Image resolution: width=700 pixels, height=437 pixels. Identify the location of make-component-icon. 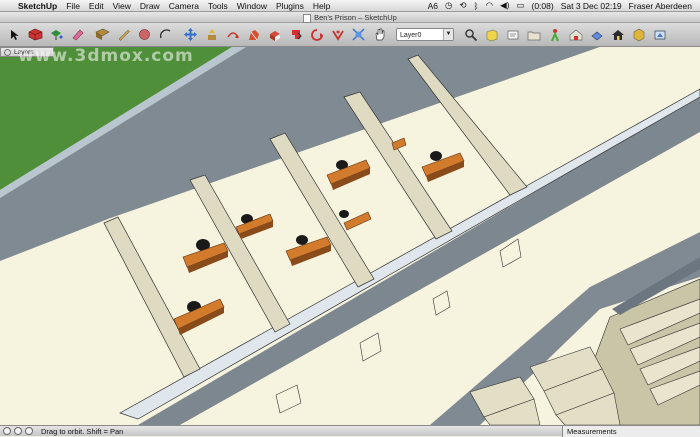
(35, 34).